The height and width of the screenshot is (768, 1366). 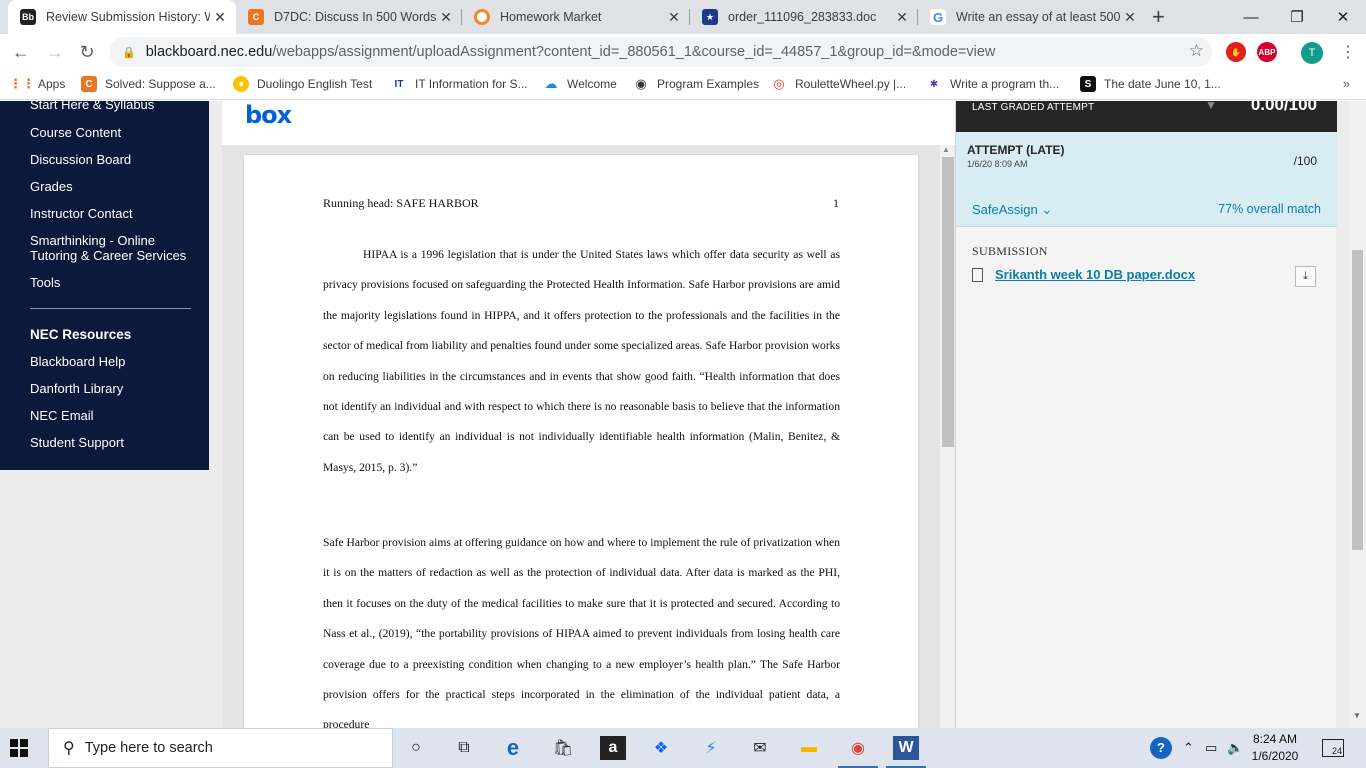 I want to click on more-bookmarks-button: », so click(x=1346, y=83).